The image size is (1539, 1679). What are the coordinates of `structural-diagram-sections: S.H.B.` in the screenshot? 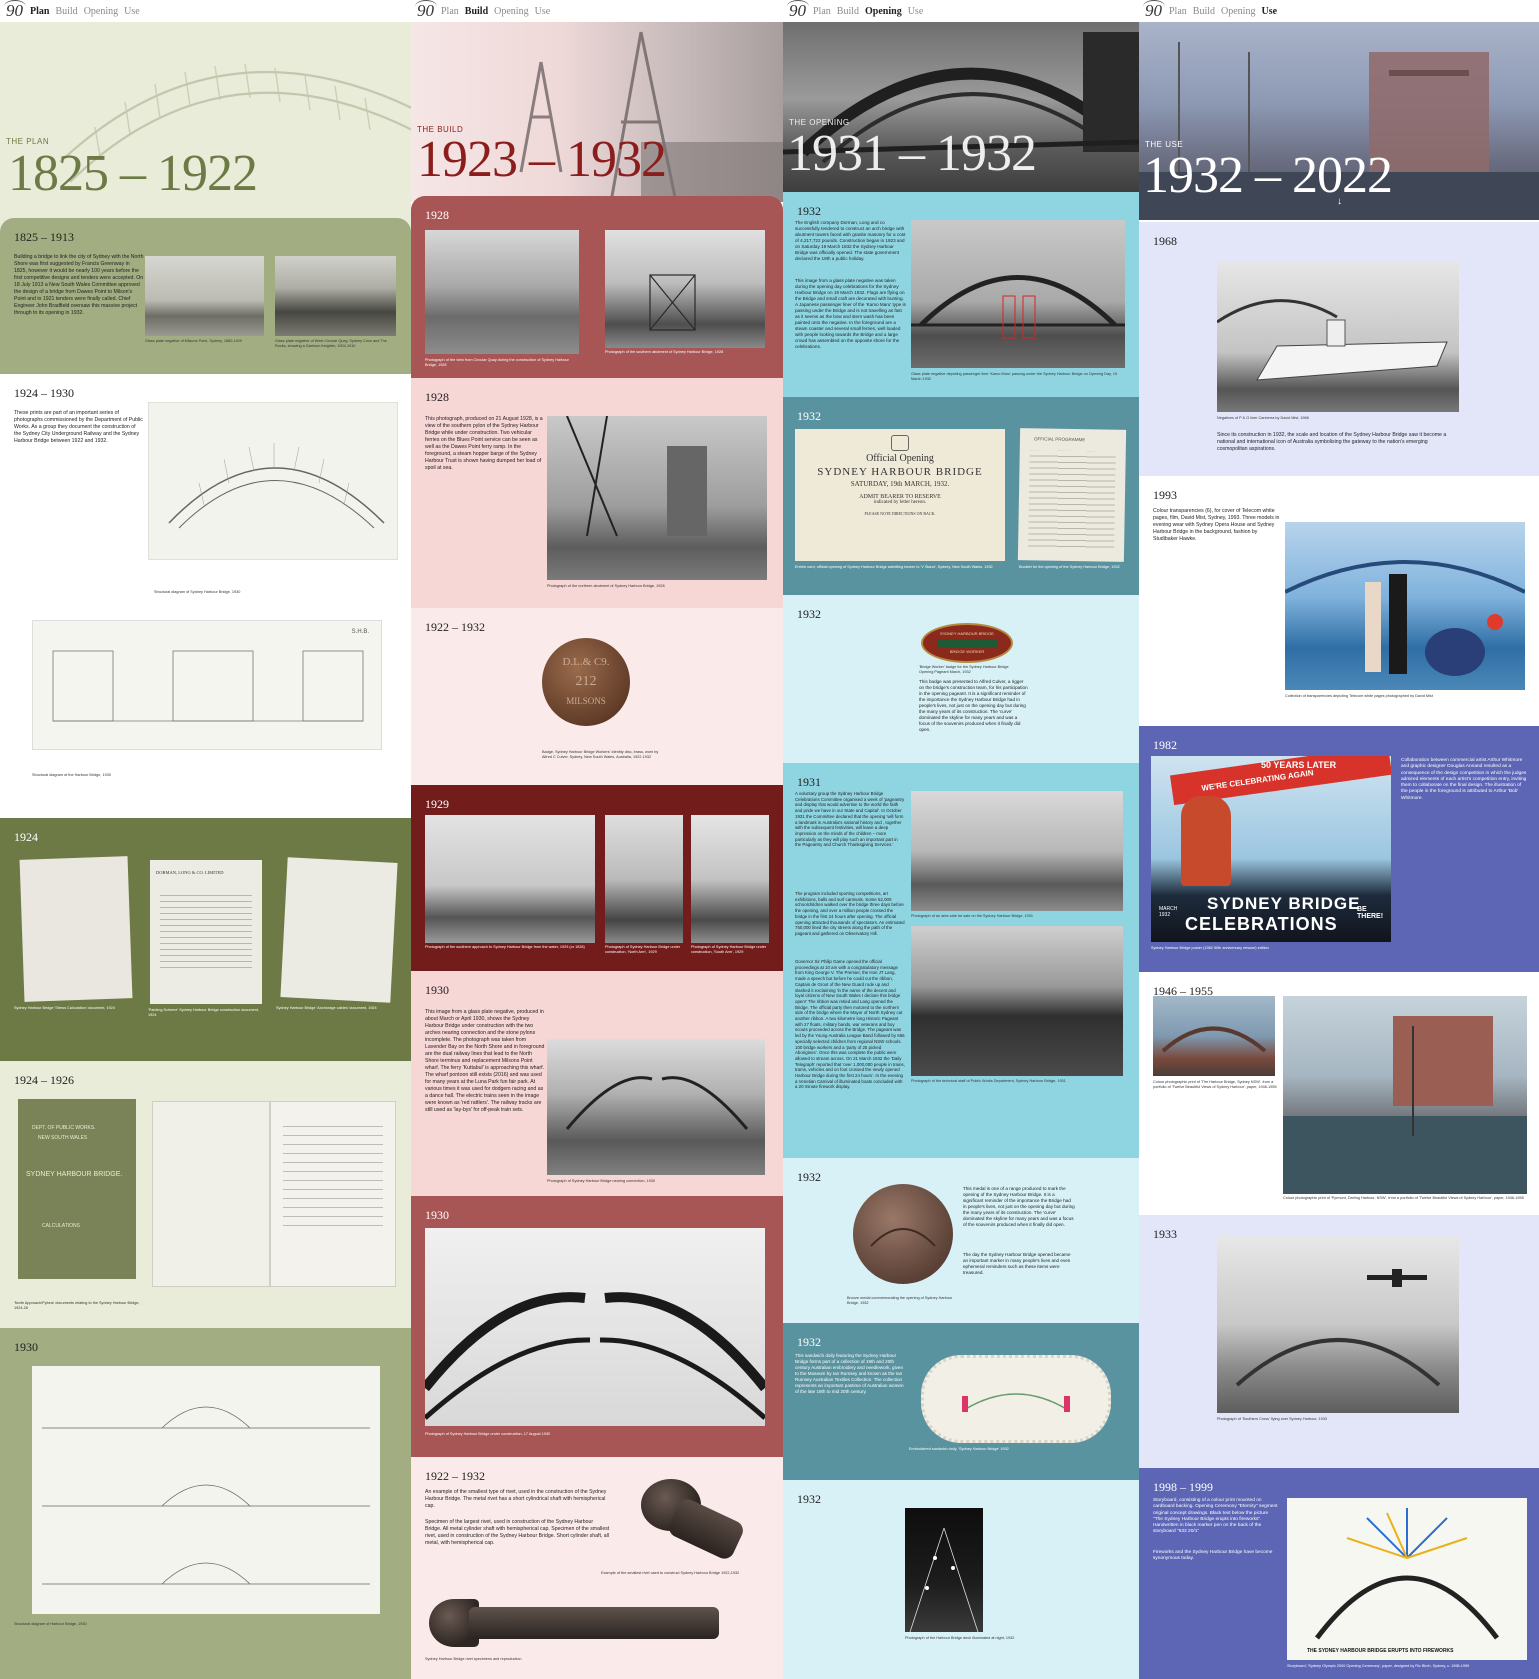 It's located at (207, 685).